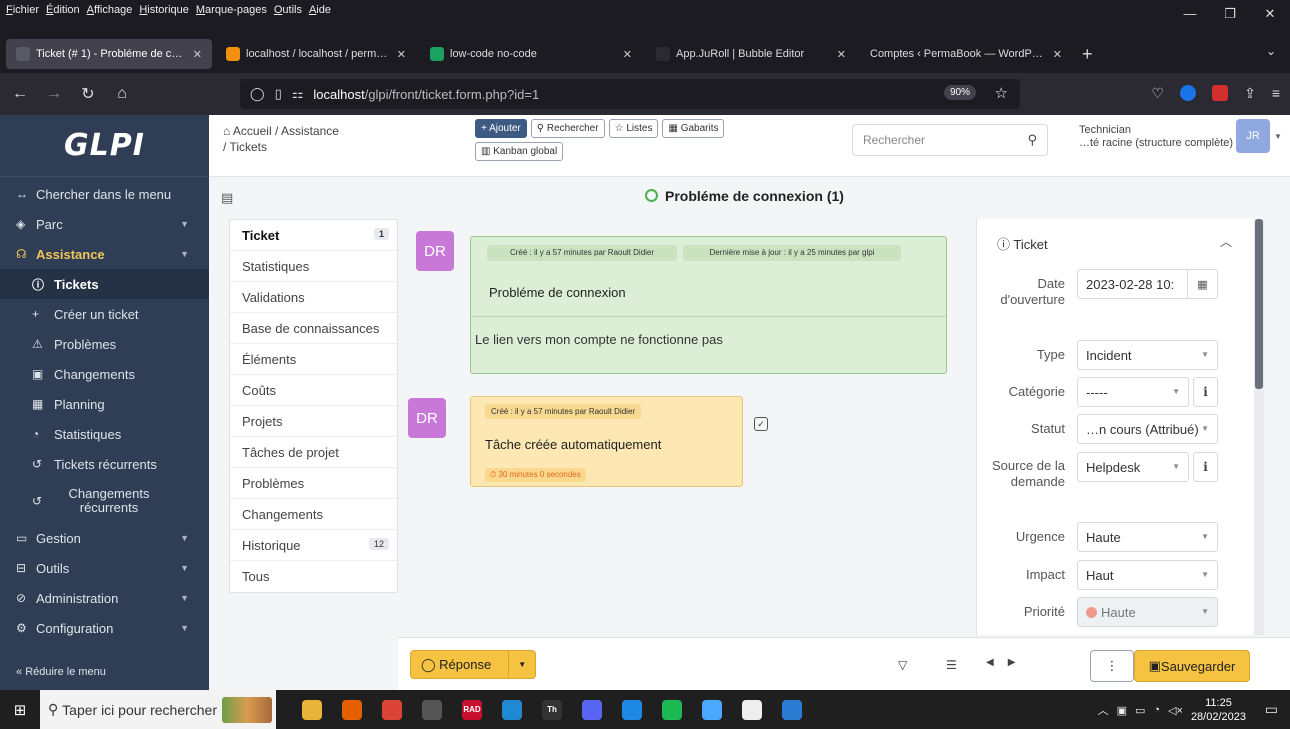 The image size is (1290, 729). What do you see at coordinates (313, 297) in the screenshot?
I see `tab-validations: Validations` at bounding box center [313, 297].